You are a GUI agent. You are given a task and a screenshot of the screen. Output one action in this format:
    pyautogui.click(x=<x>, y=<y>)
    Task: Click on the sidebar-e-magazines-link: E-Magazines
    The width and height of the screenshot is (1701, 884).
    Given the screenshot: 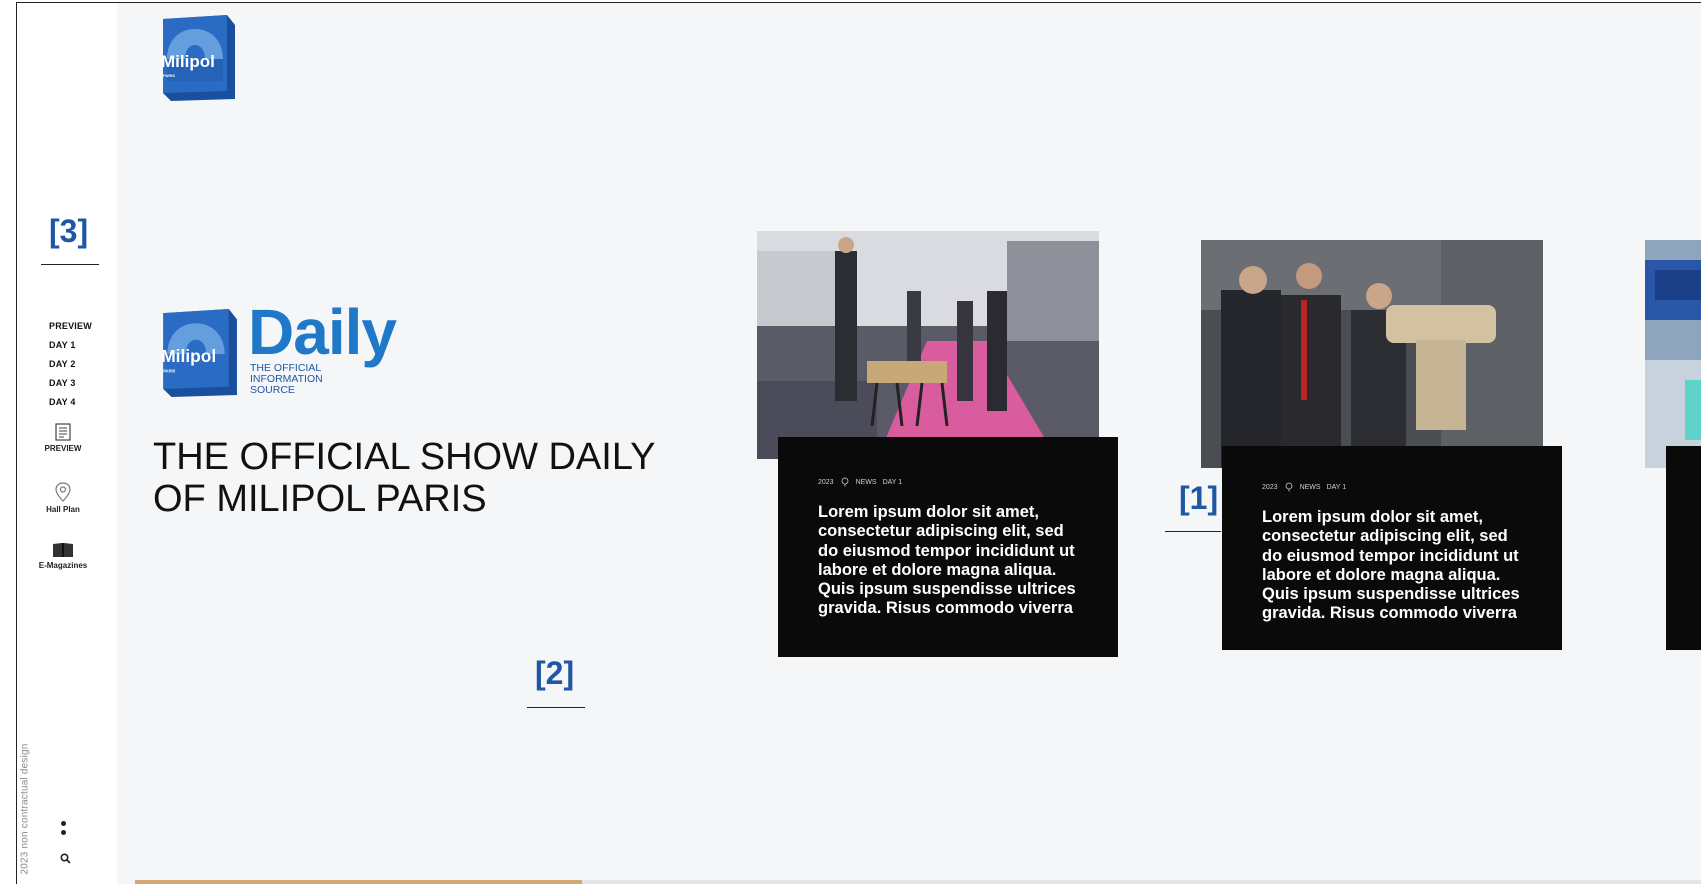 What is the action you would take?
    pyautogui.click(x=63, y=555)
    